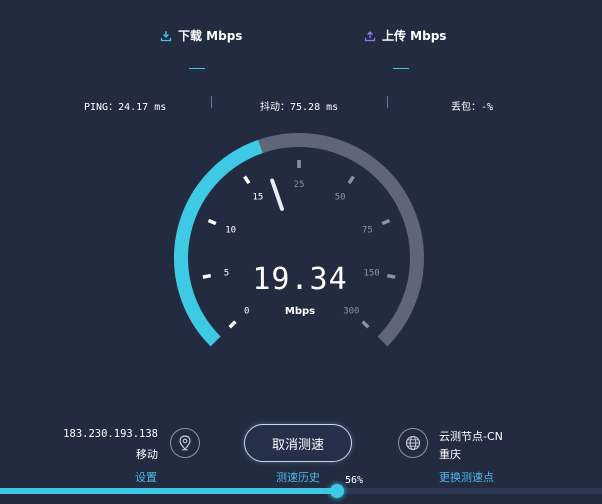  What do you see at coordinates (367, 231) in the screenshot?
I see `gauge-tick-label: 75` at bounding box center [367, 231].